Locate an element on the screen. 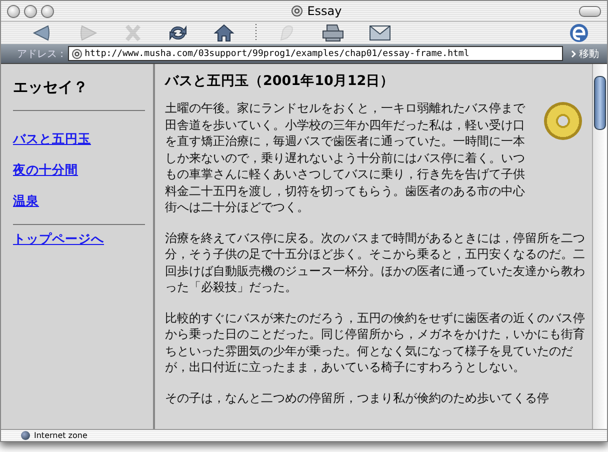 This screenshot has width=608, height=452. zoom-button is located at coordinates (47, 11).